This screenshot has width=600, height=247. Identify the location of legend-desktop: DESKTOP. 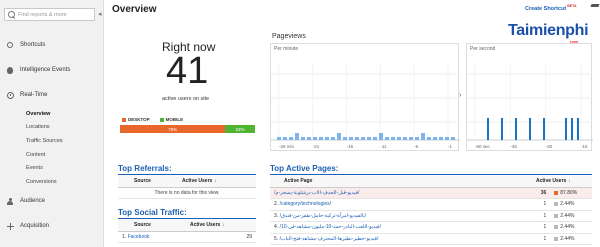
(136, 119).